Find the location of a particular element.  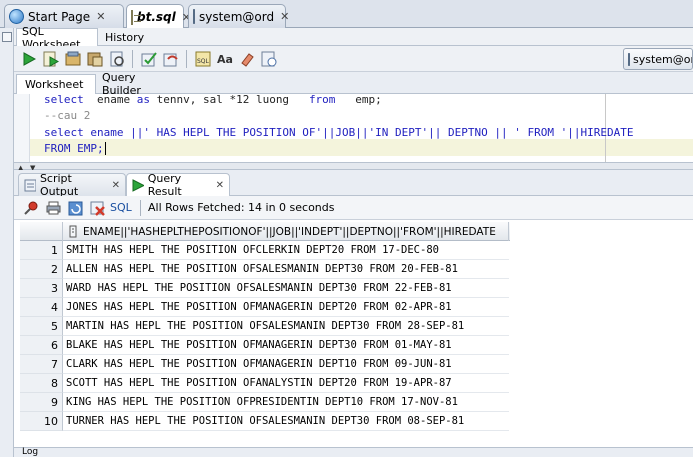

pin-button is located at coordinates (31, 208).